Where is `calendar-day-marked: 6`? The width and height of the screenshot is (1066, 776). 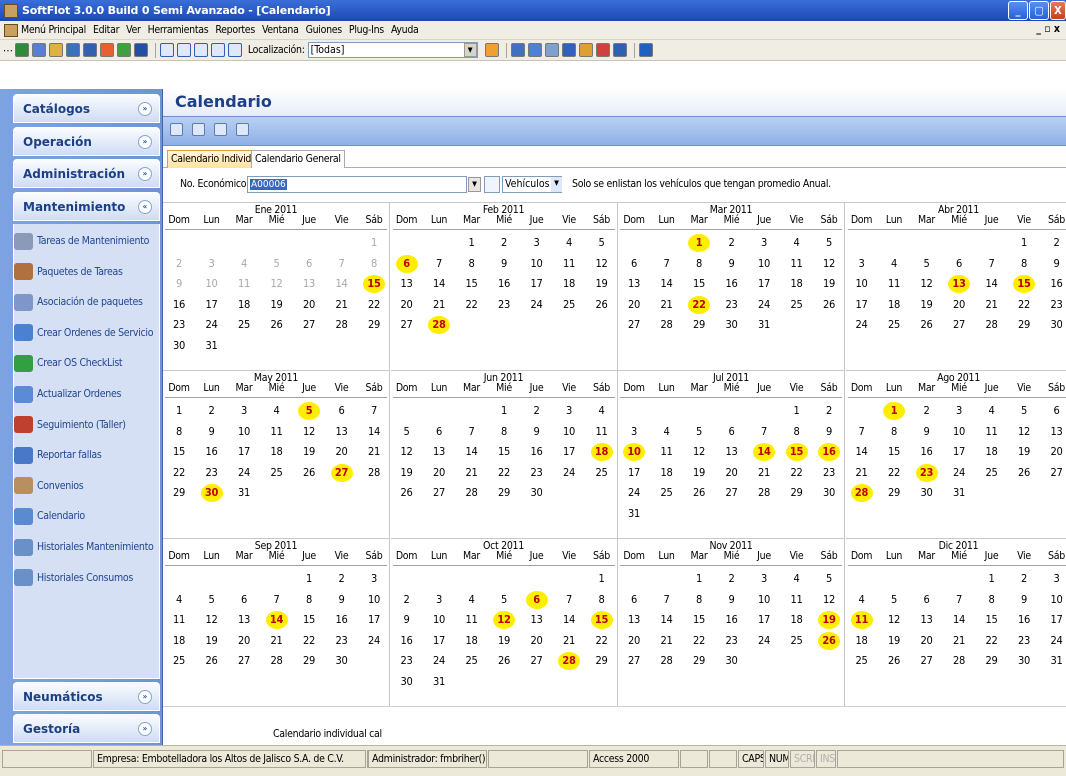
calendar-day-marked: 6 is located at coordinates (407, 264).